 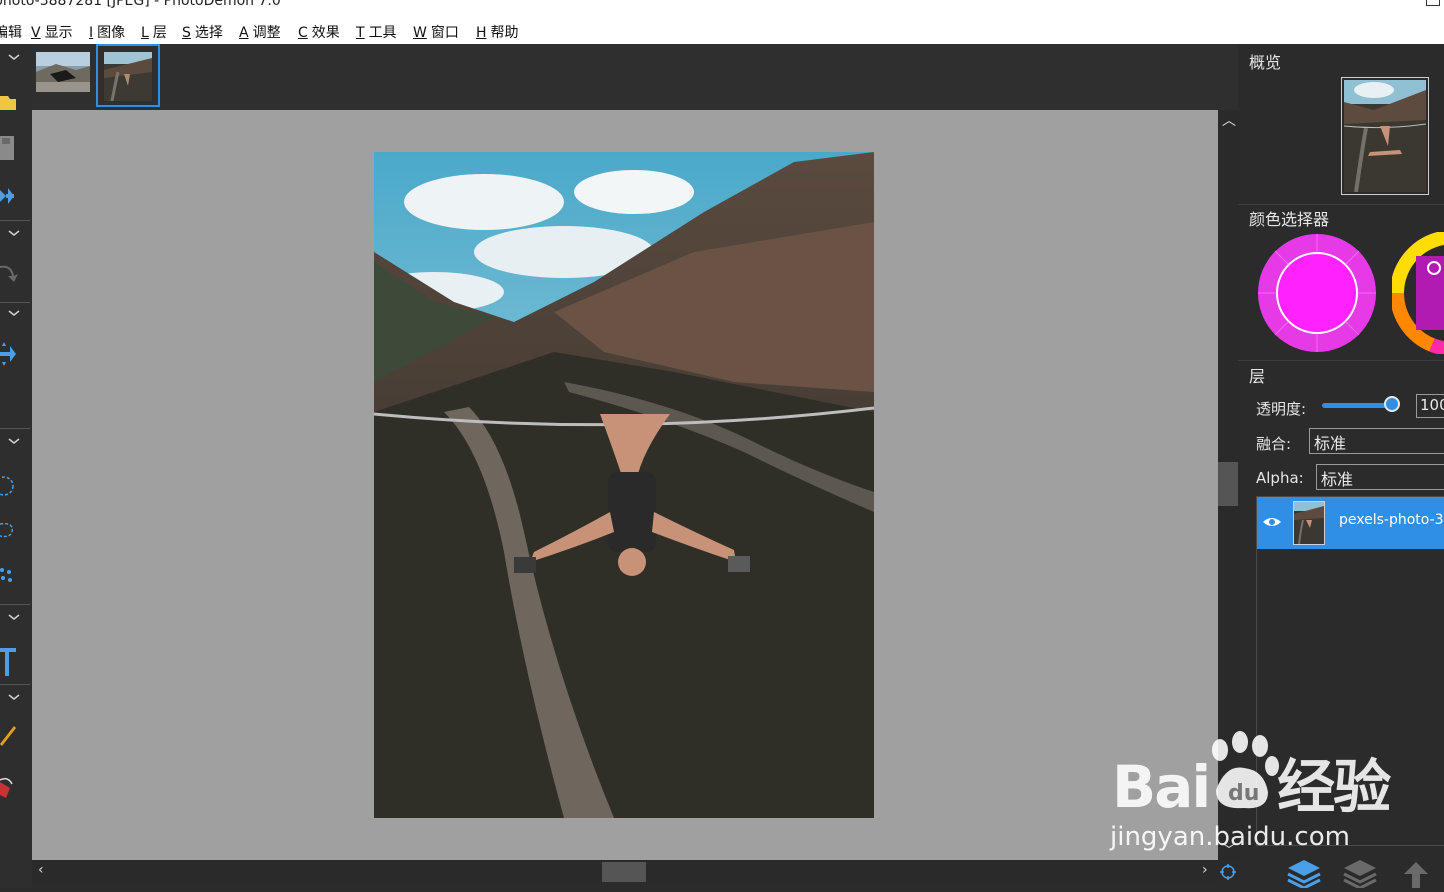 I want to click on menu-window: W 窗口, so click(x=436, y=32).